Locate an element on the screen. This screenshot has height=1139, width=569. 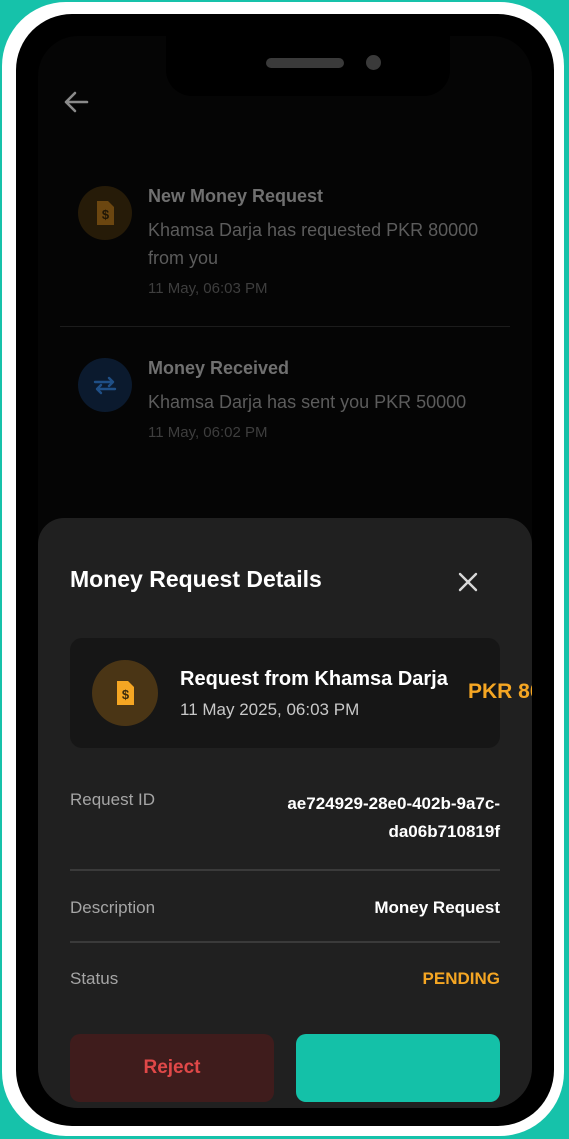
request-from-title: Request from Khamsa Darja is located at coordinates (314, 679).